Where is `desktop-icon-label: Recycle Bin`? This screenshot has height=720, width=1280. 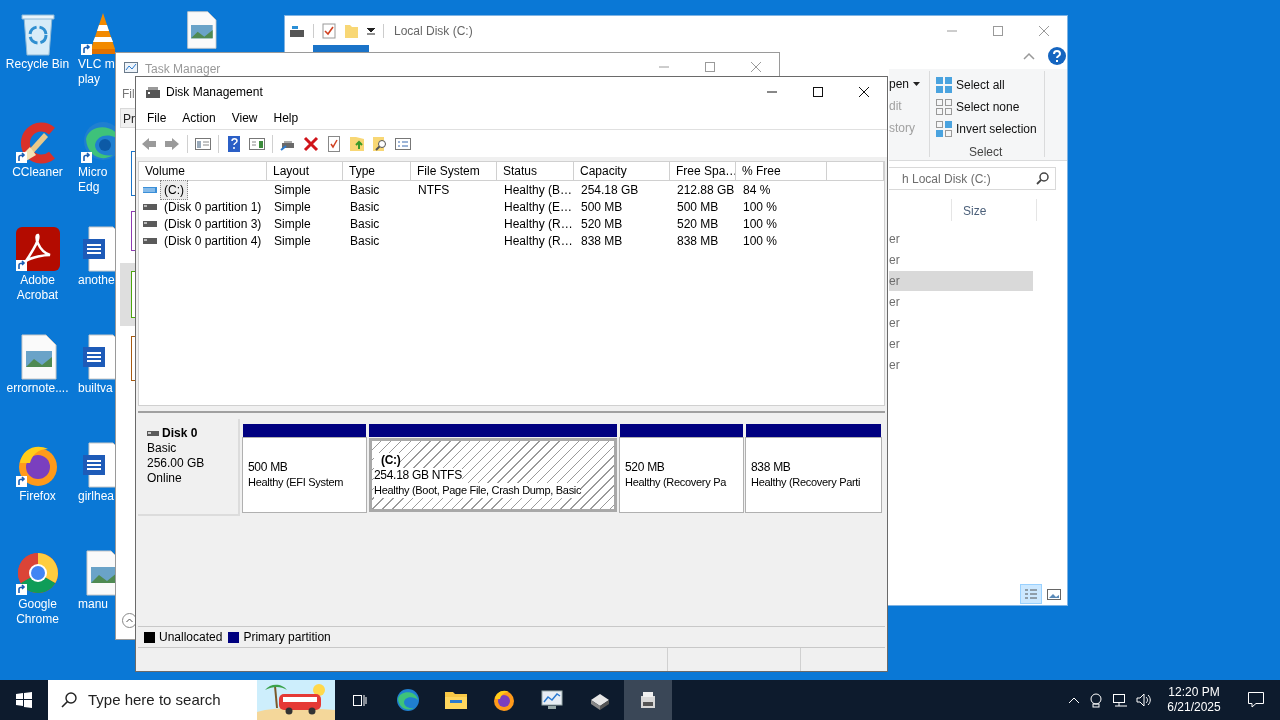
desktop-icon-label: Recycle Bin is located at coordinates (37, 64).